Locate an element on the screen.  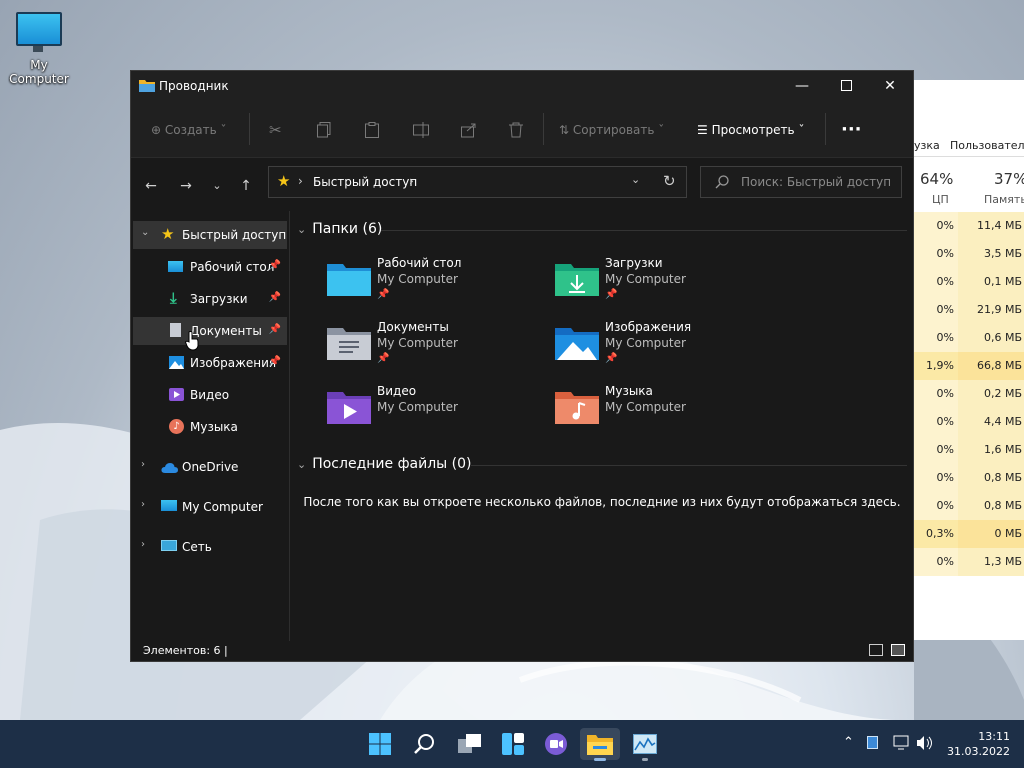
delete-button is located at coordinates (516, 130).